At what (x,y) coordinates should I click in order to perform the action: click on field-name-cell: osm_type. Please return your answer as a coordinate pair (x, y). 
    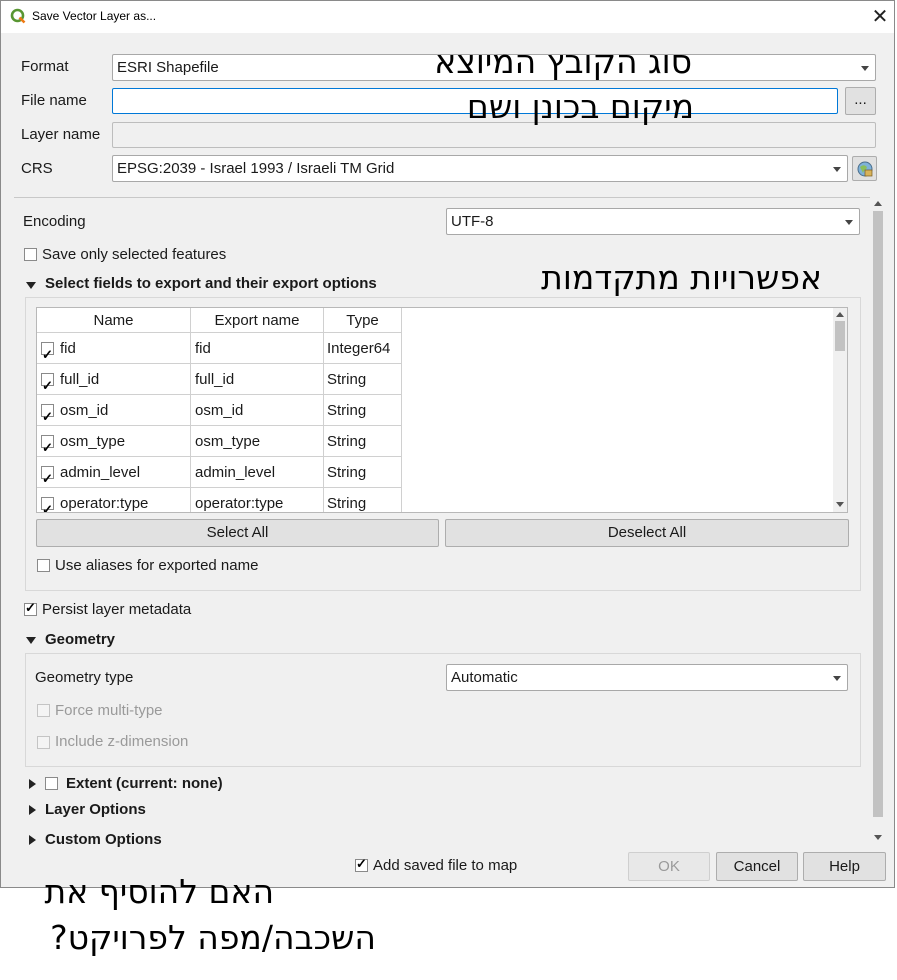
    Looking at the image, I should click on (114, 441).